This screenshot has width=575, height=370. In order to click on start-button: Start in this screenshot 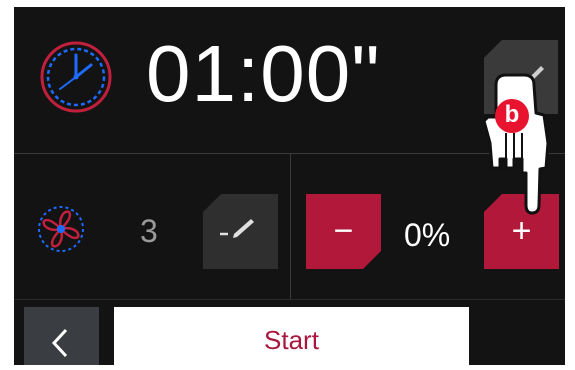, I will do `click(291, 336)`.